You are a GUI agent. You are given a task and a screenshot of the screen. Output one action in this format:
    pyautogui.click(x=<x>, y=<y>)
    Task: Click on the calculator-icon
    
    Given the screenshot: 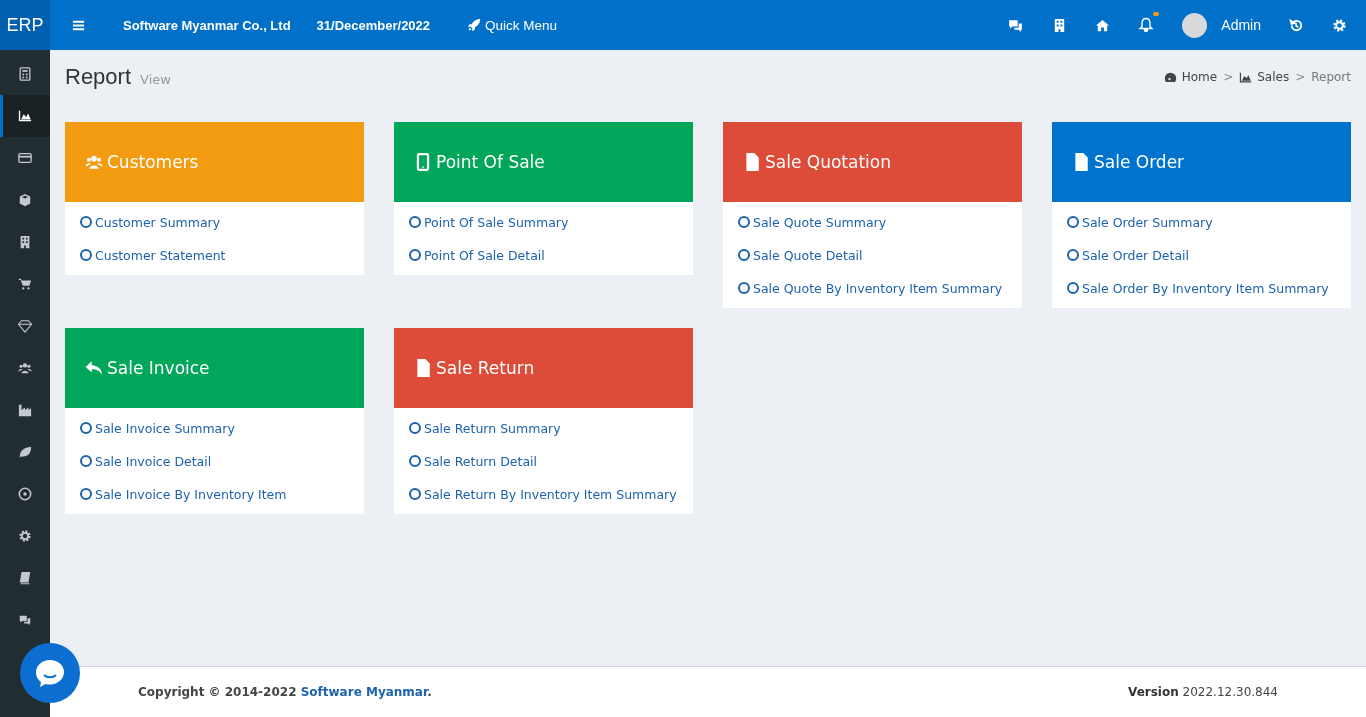 What is the action you would take?
    pyautogui.click(x=25, y=74)
    